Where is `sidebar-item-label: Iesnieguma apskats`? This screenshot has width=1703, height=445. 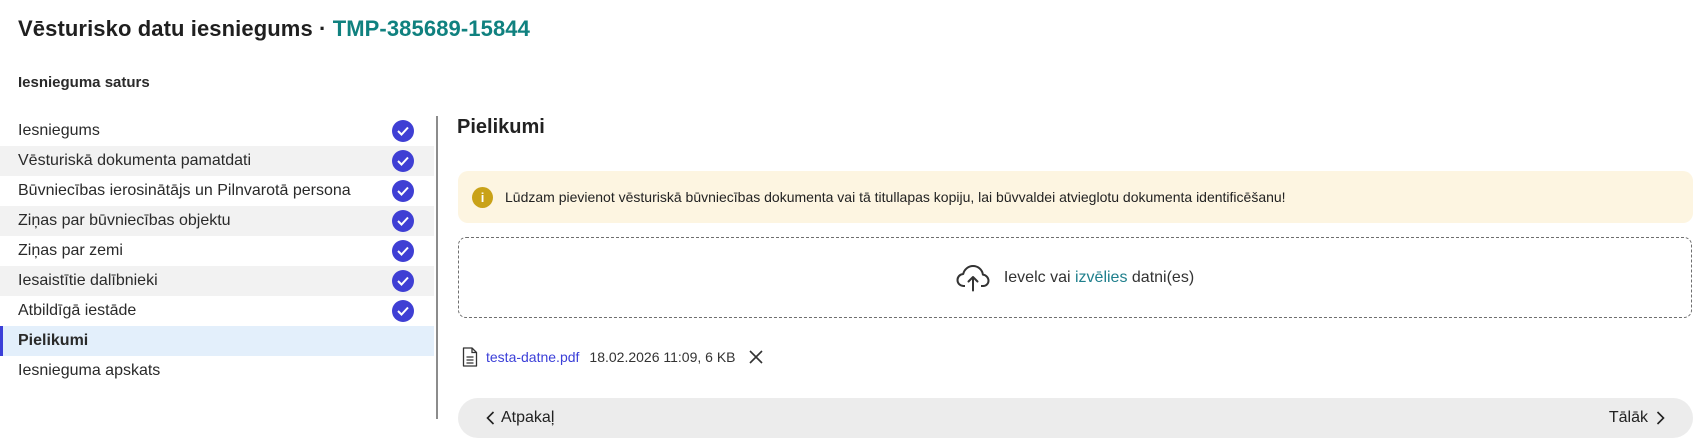
sidebar-item-label: Iesnieguma apskats is located at coordinates (89, 370).